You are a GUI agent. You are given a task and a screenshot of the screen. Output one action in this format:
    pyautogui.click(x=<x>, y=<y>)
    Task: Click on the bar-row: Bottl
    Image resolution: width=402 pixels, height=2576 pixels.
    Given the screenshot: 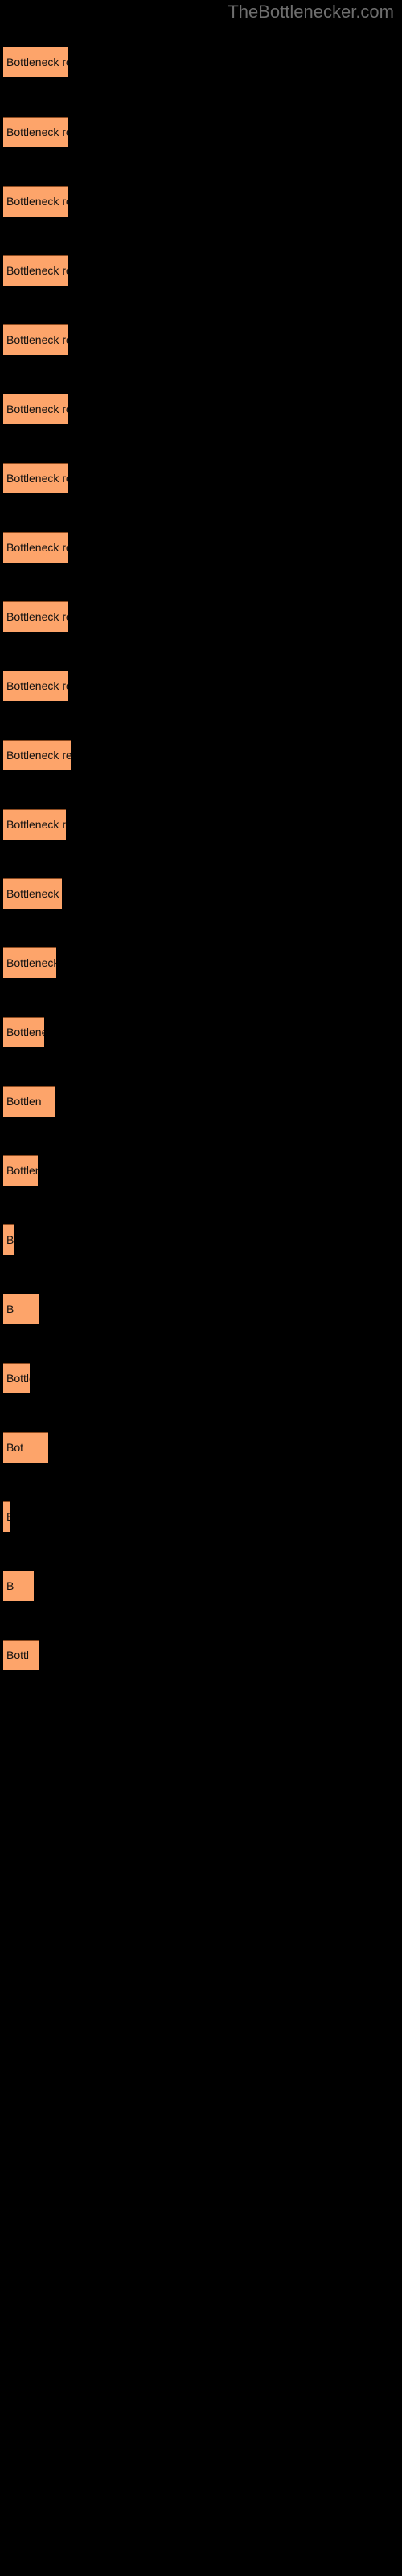 What is the action you would take?
    pyautogui.click(x=21, y=1655)
    